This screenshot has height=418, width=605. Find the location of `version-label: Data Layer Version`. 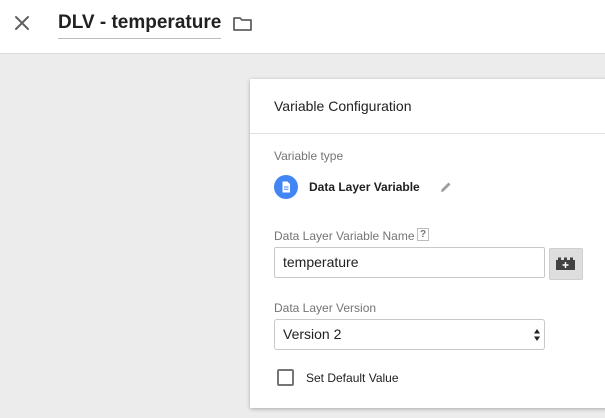

version-label: Data Layer Version is located at coordinates (325, 308).